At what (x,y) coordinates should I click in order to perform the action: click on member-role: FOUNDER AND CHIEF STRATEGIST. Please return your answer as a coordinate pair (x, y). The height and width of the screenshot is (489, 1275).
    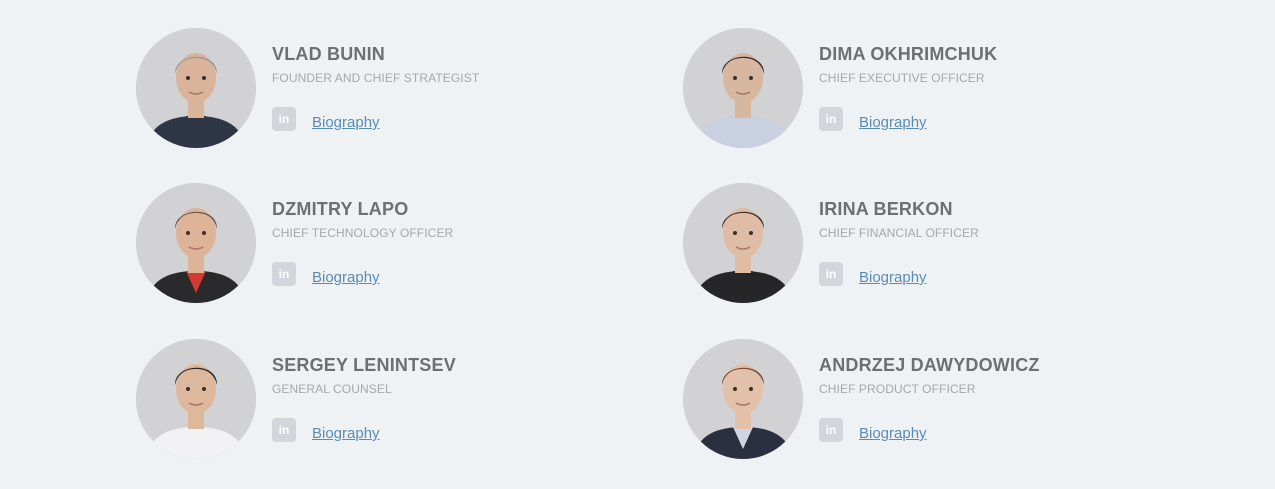
    Looking at the image, I should click on (376, 78).